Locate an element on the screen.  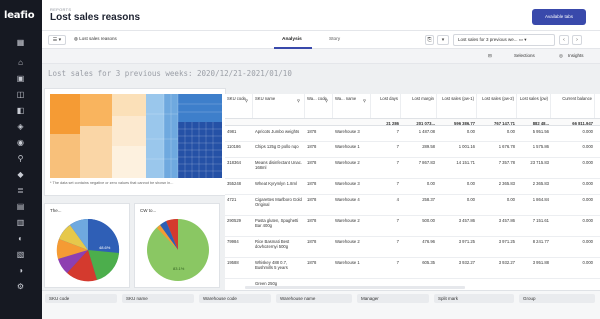
warehouse-name-cell: Warehouse 4 is located at coordinates (352, 202).